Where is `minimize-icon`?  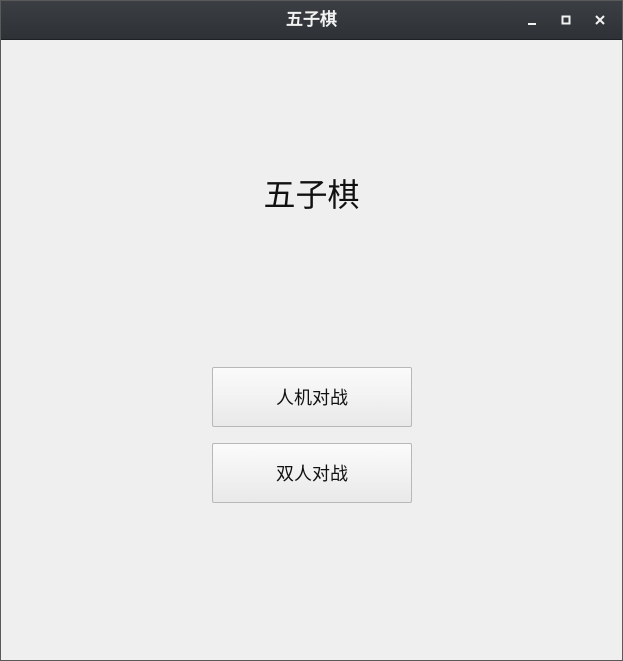
minimize-icon is located at coordinates (532, 20).